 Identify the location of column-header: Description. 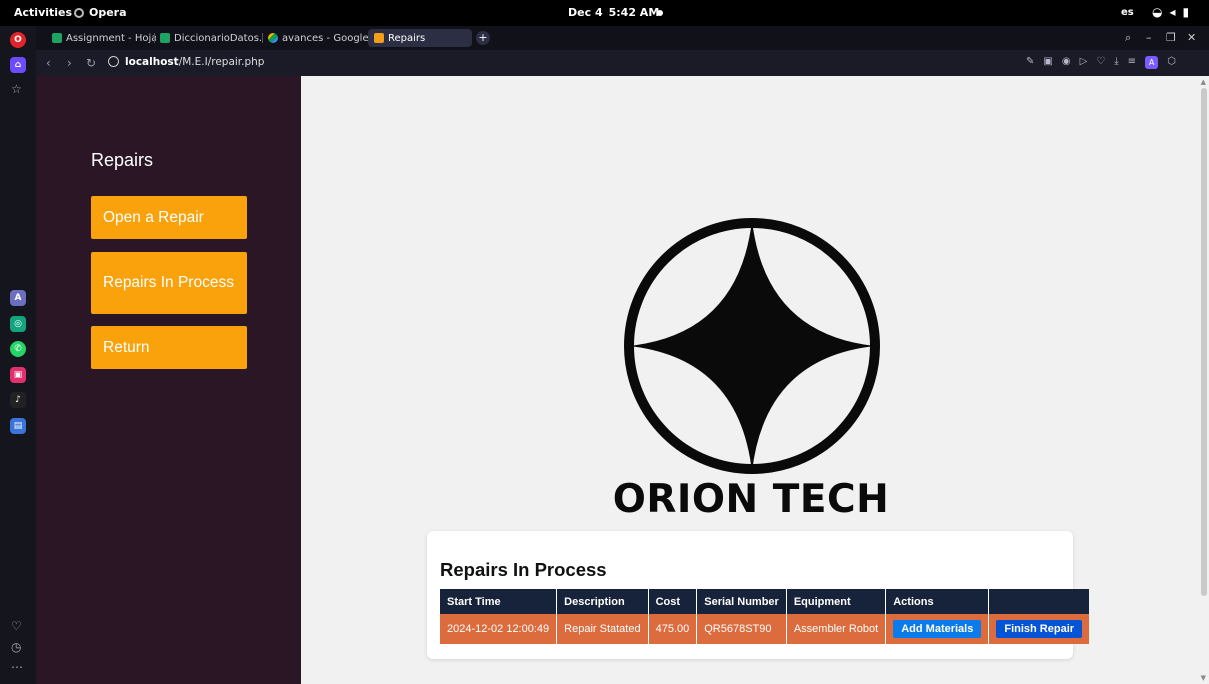
(602, 601).